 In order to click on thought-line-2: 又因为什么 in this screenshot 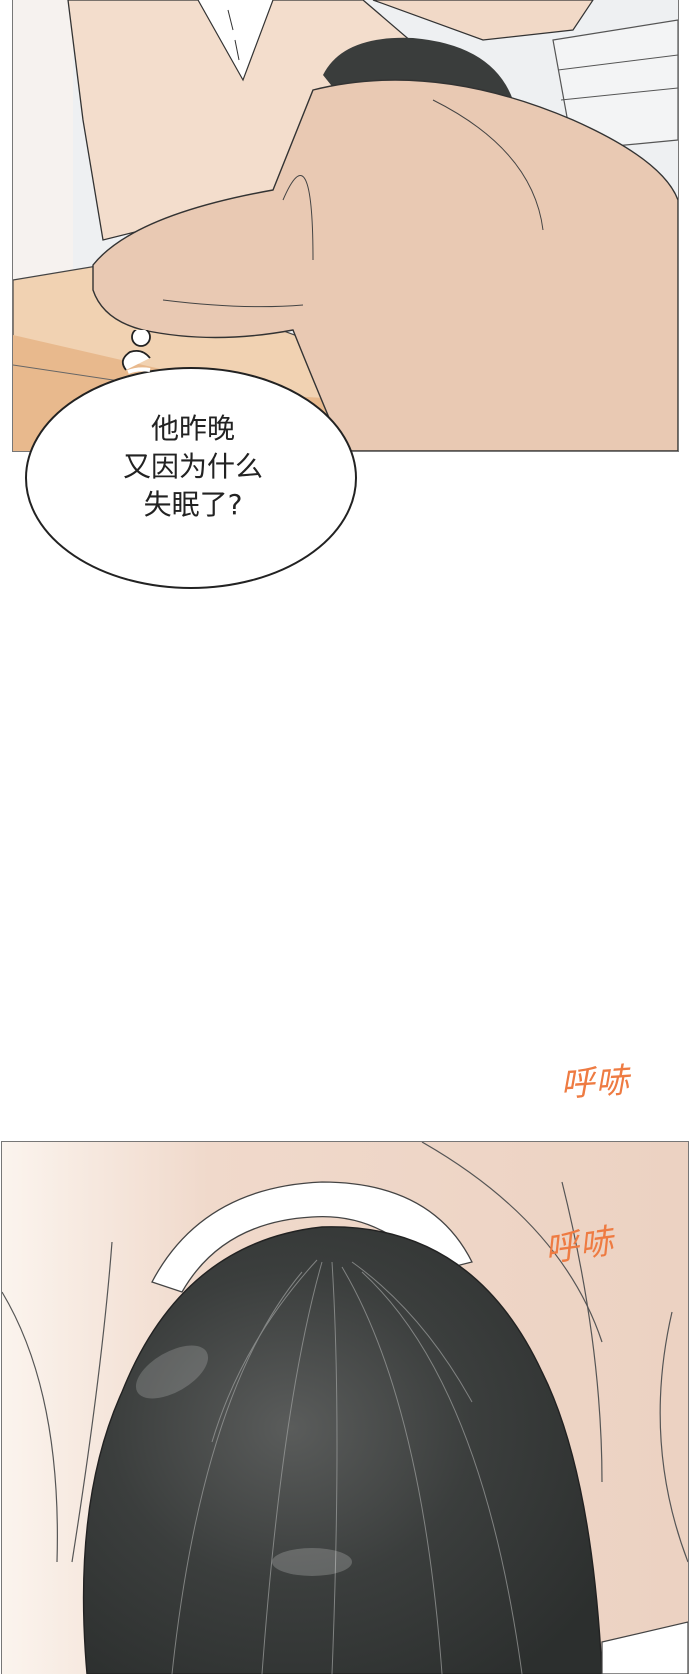, I will do `click(192, 466)`.